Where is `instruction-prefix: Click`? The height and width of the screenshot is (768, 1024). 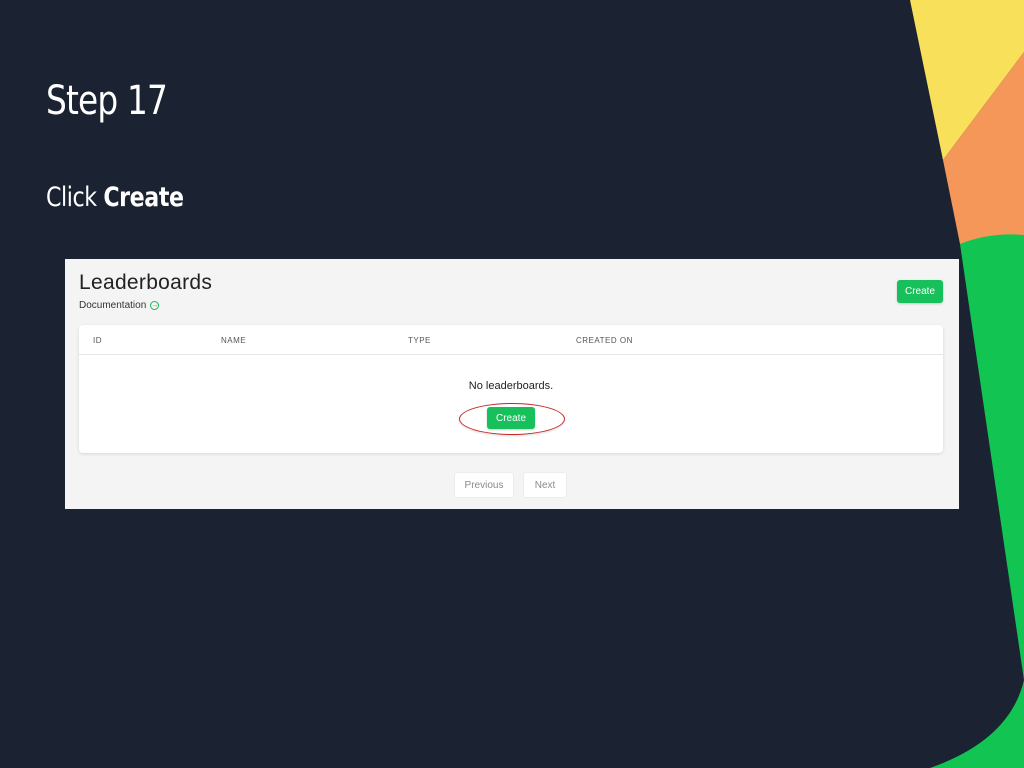
instruction-prefix: Click is located at coordinates (75, 197).